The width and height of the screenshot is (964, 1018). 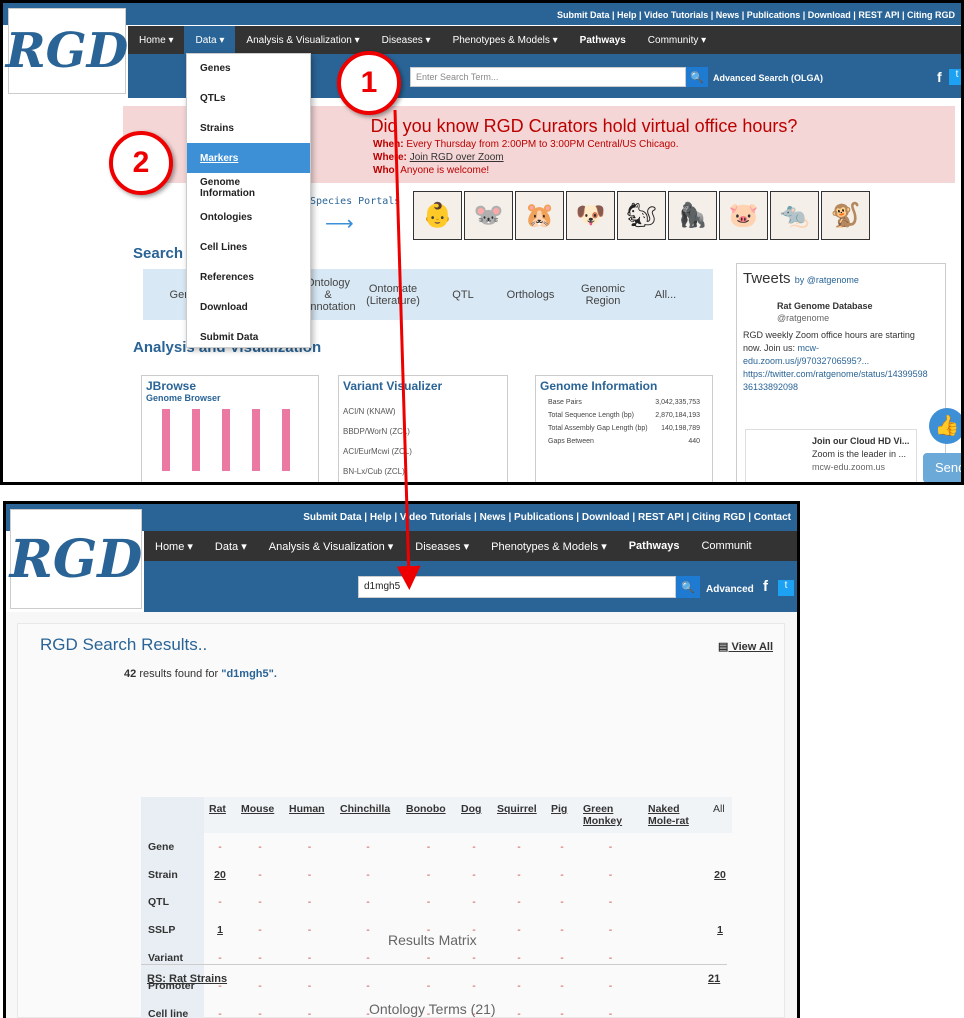 I want to click on annotation-arrow, so click(x=407, y=349).